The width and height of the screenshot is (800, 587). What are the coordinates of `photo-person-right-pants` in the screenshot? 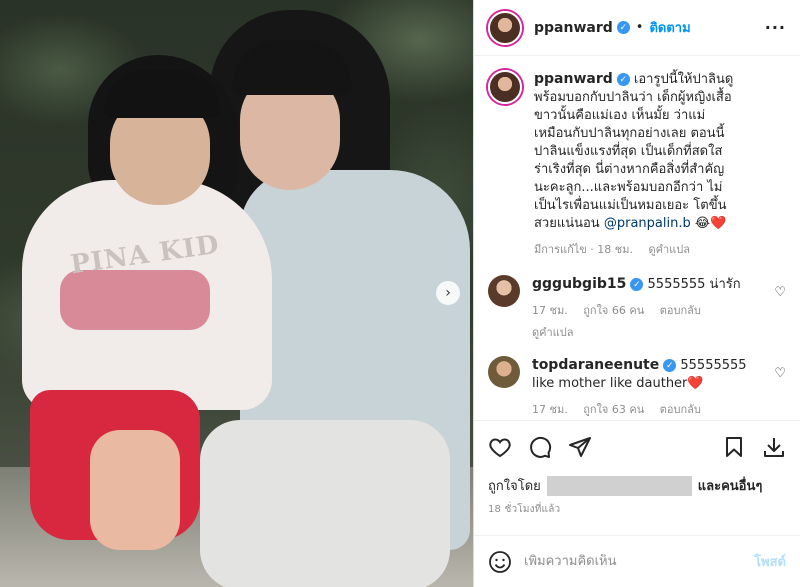 It's located at (325, 503).